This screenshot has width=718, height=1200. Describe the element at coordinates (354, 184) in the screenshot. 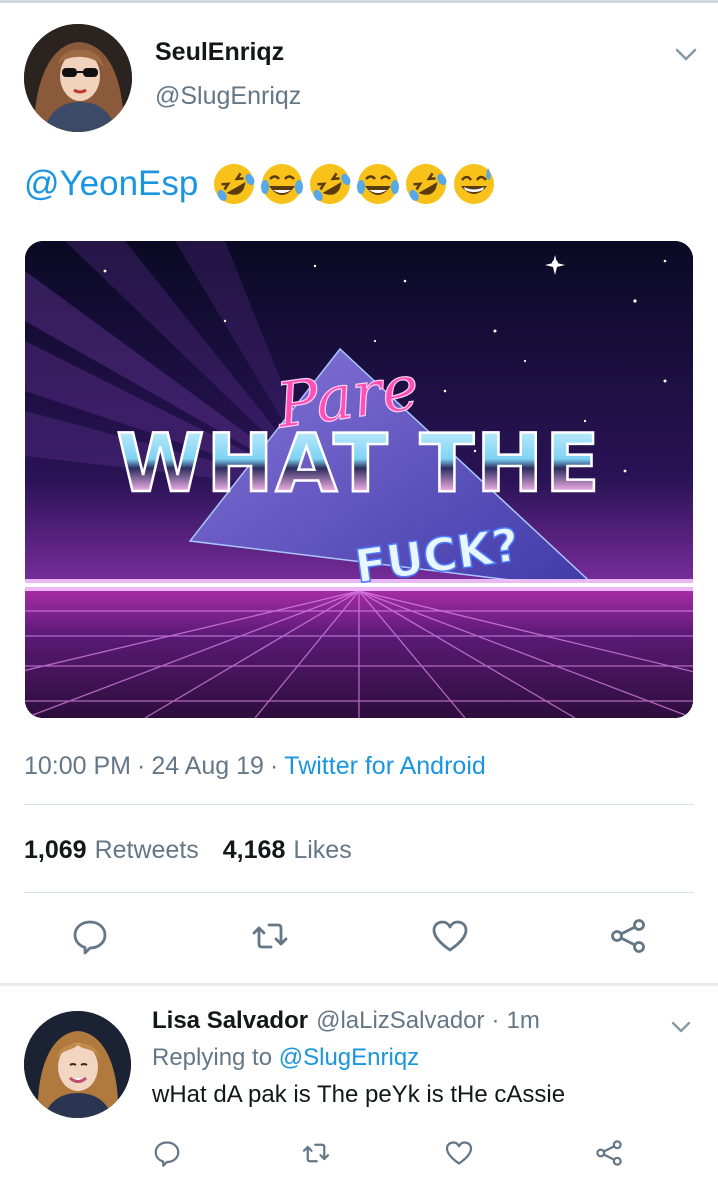

I see `emoji-row` at that location.